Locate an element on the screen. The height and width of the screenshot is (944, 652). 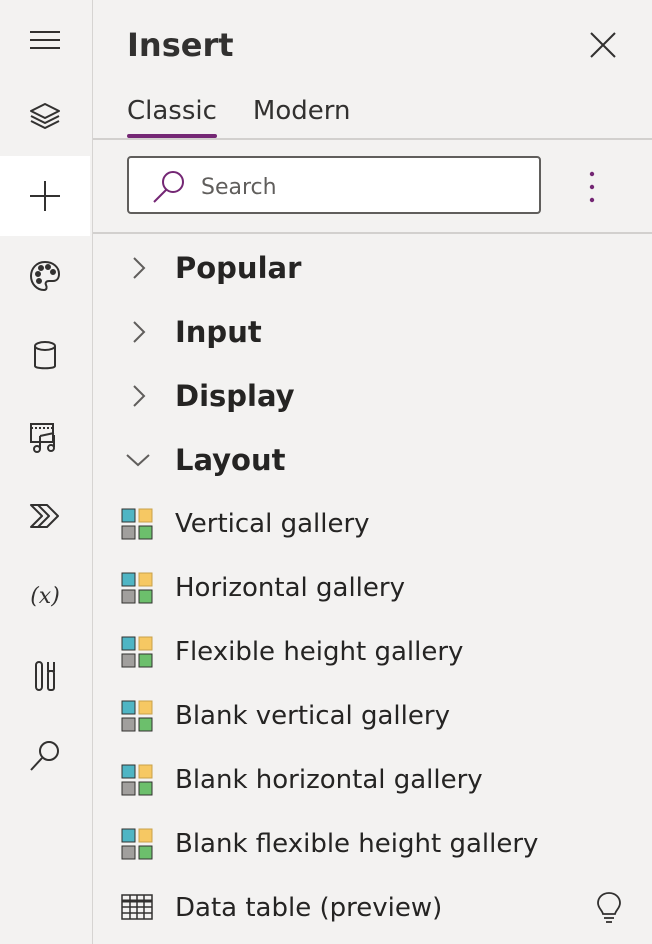
lightbulb-icon is located at coordinates (609, 908).